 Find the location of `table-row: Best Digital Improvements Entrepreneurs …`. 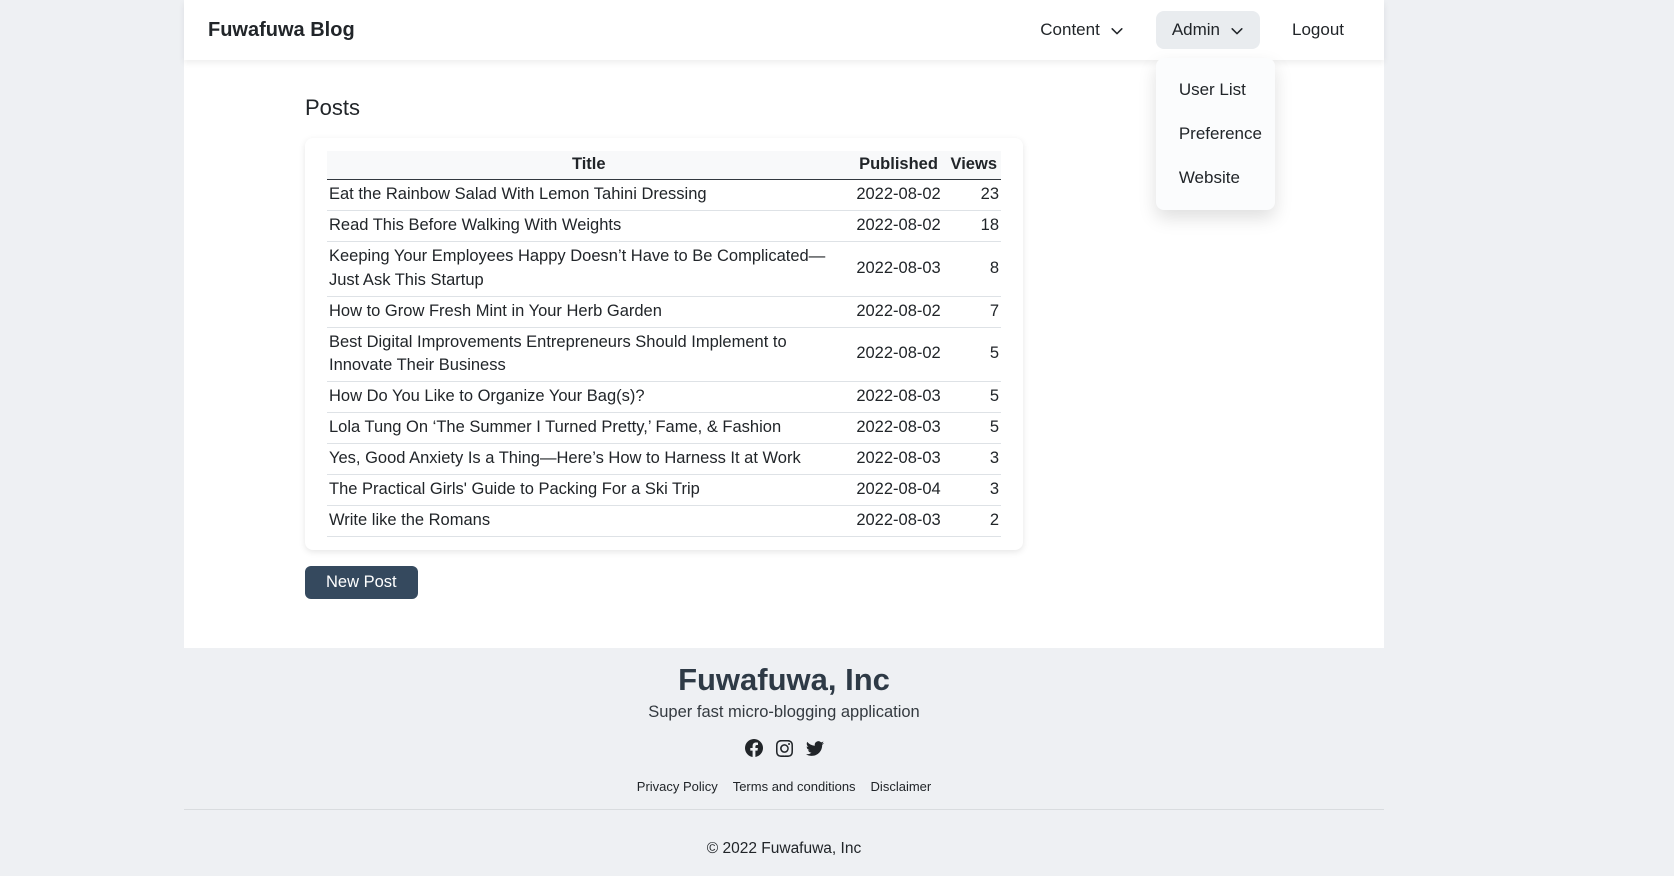

table-row: Best Digital Improvements Entrepreneurs … is located at coordinates (664, 355).